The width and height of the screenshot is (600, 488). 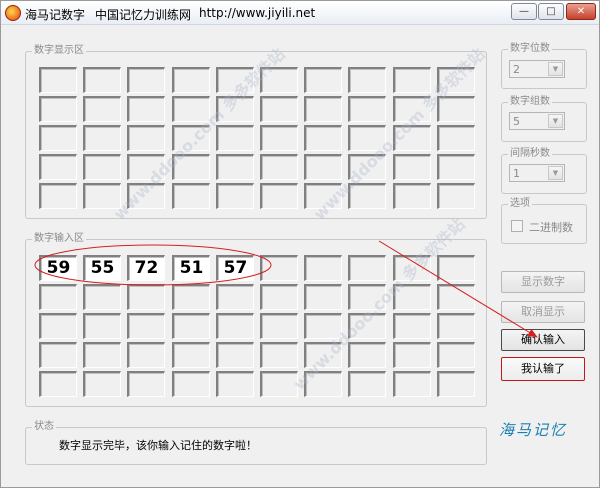 What do you see at coordinates (458, 289) in the screenshot?
I see `annotation-arrow` at bounding box center [458, 289].